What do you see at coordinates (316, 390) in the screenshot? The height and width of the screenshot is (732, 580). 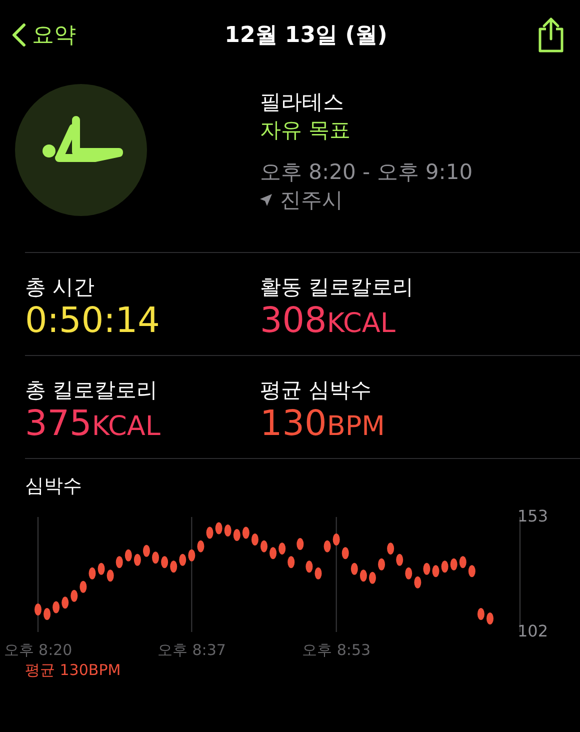 I see `metric-label: 평균 심박수` at bounding box center [316, 390].